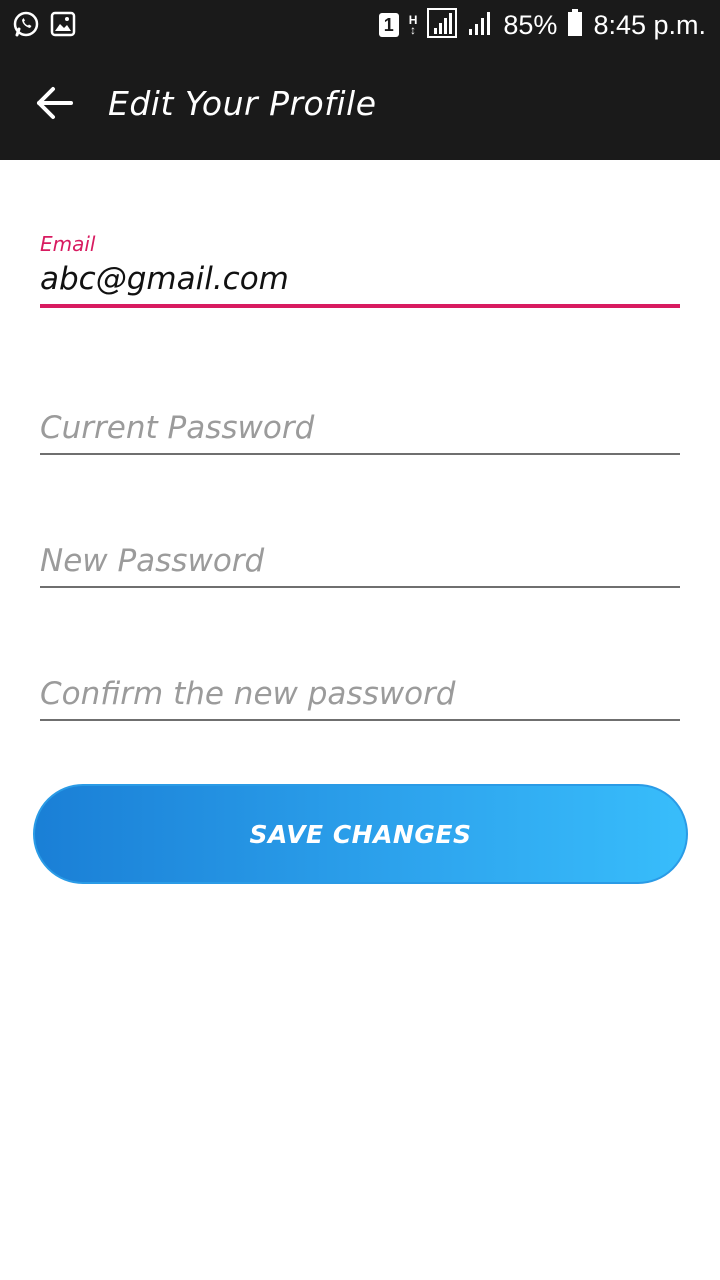 This screenshot has height=1280, width=720. Describe the element at coordinates (68, 244) in the screenshot. I see `email-label: Email` at that location.